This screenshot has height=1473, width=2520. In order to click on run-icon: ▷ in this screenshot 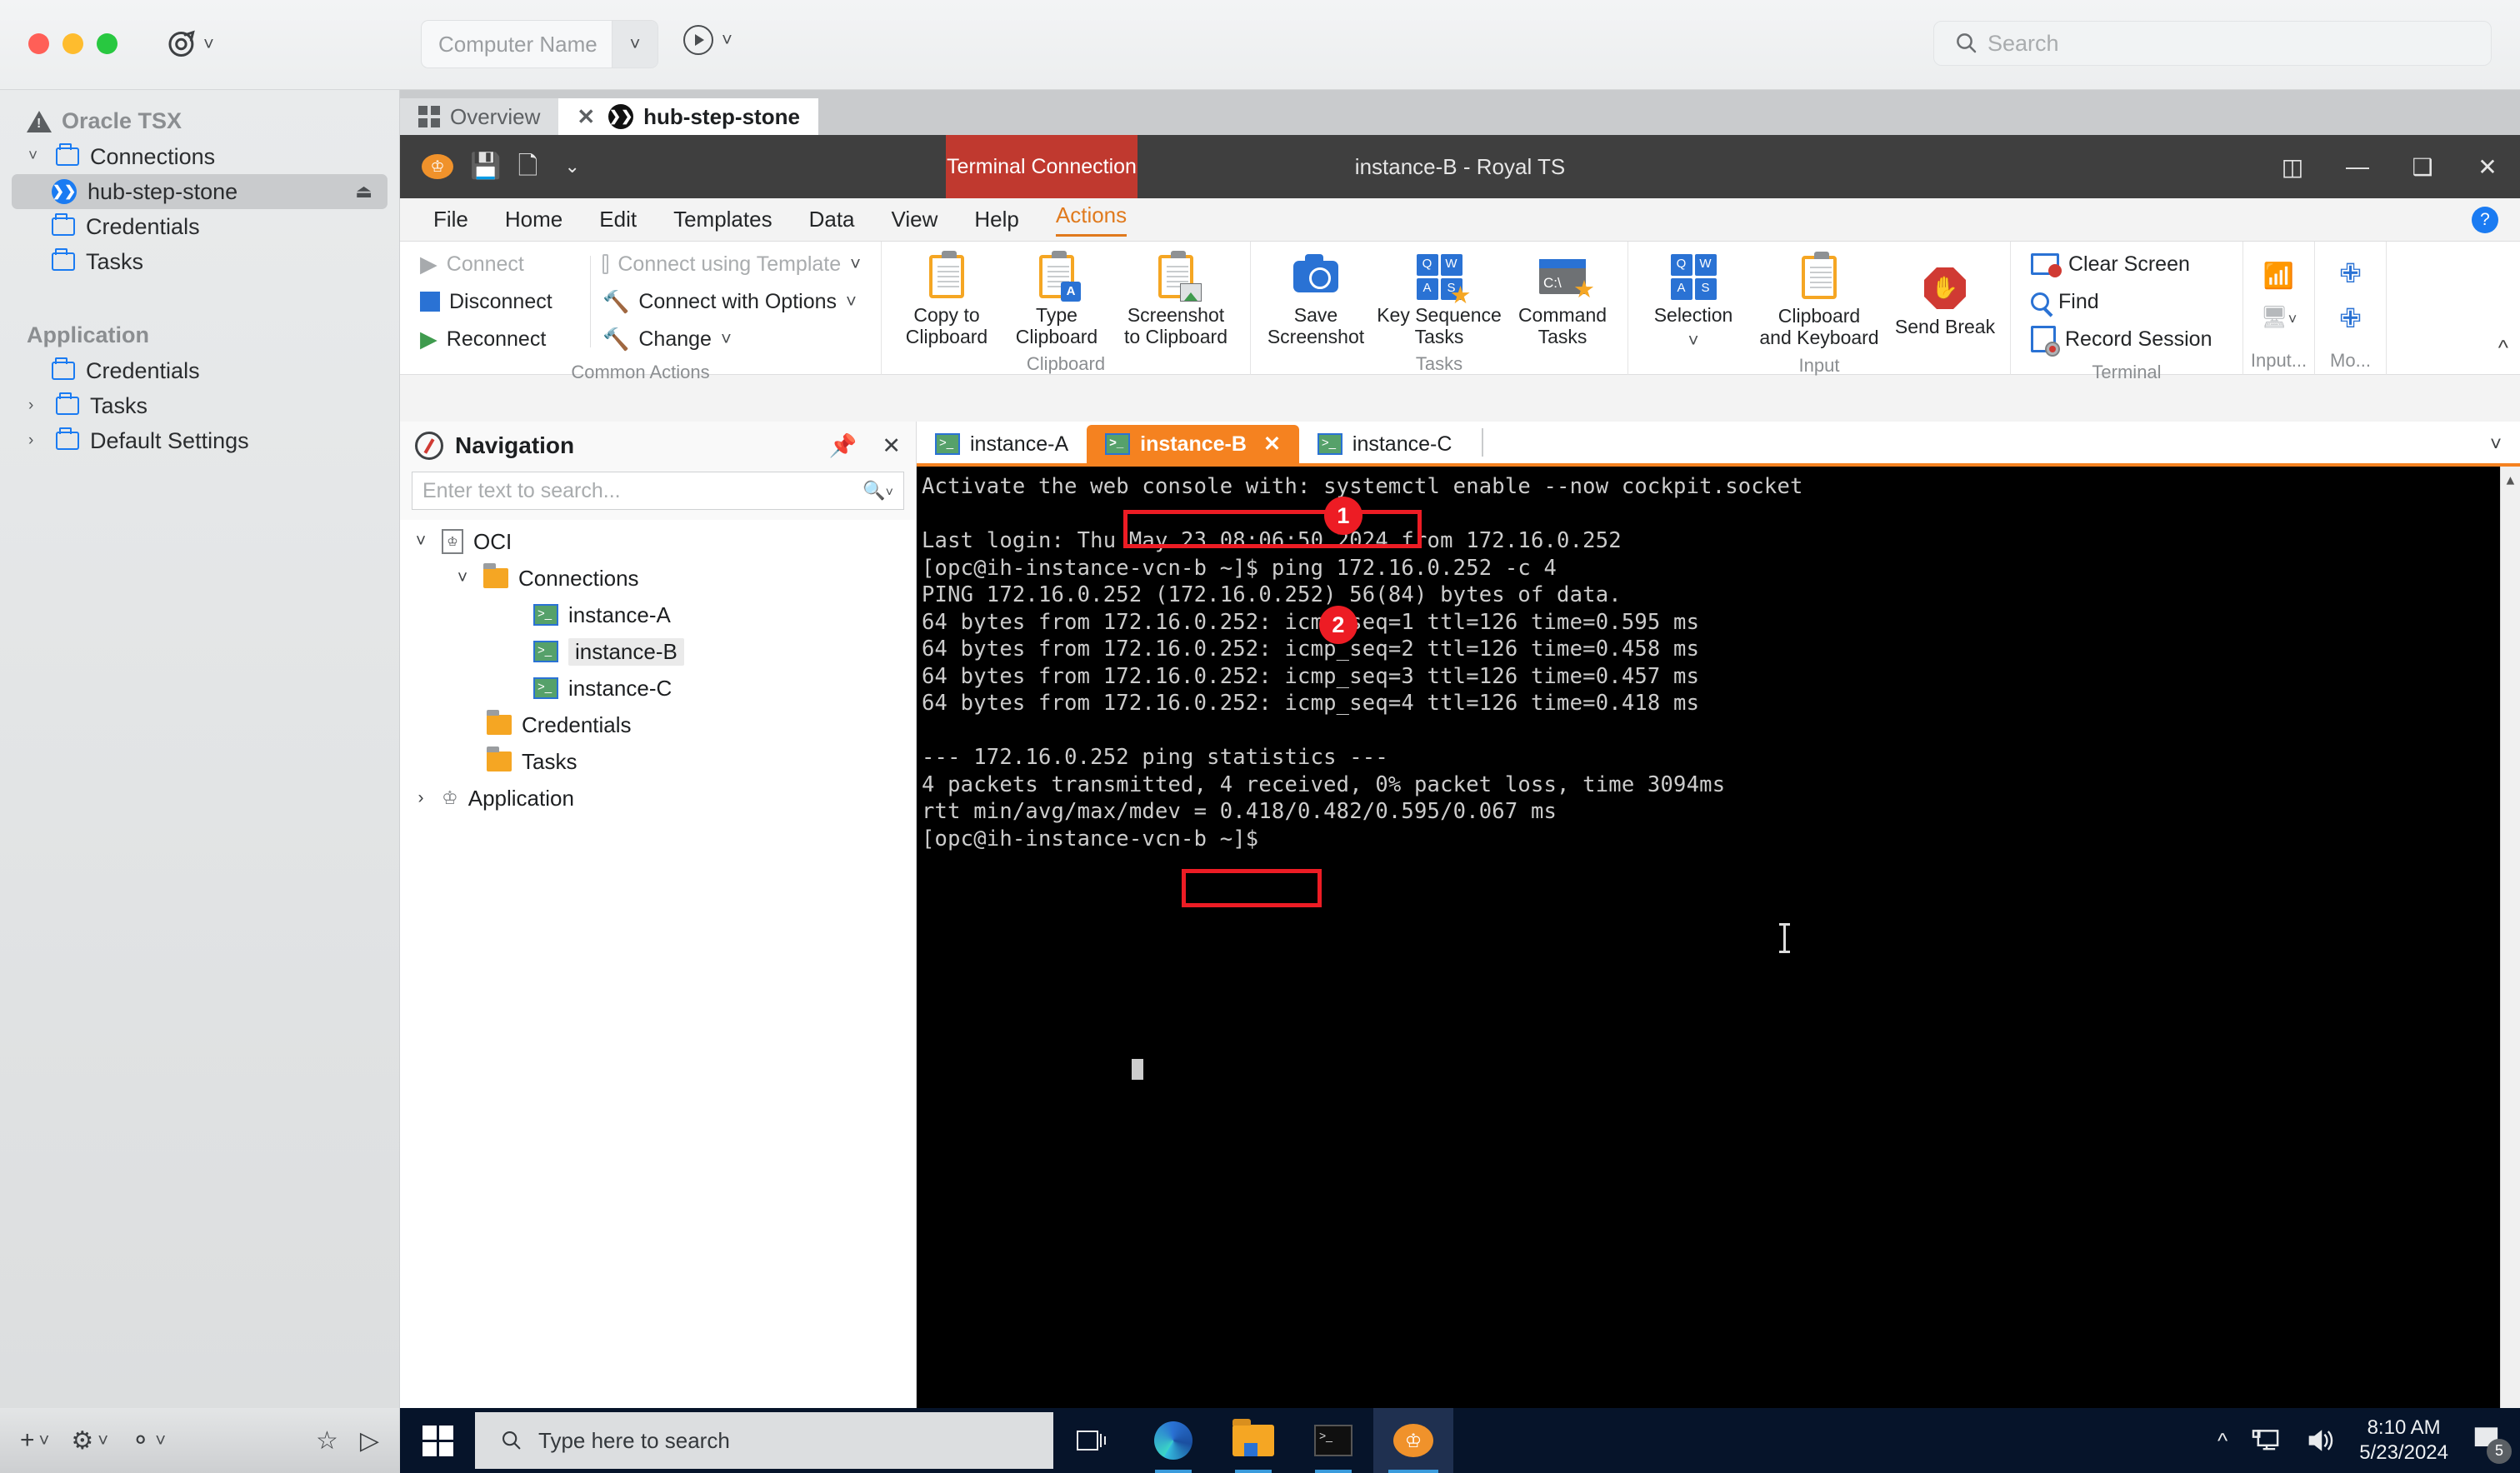, I will do `click(369, 1441)`.